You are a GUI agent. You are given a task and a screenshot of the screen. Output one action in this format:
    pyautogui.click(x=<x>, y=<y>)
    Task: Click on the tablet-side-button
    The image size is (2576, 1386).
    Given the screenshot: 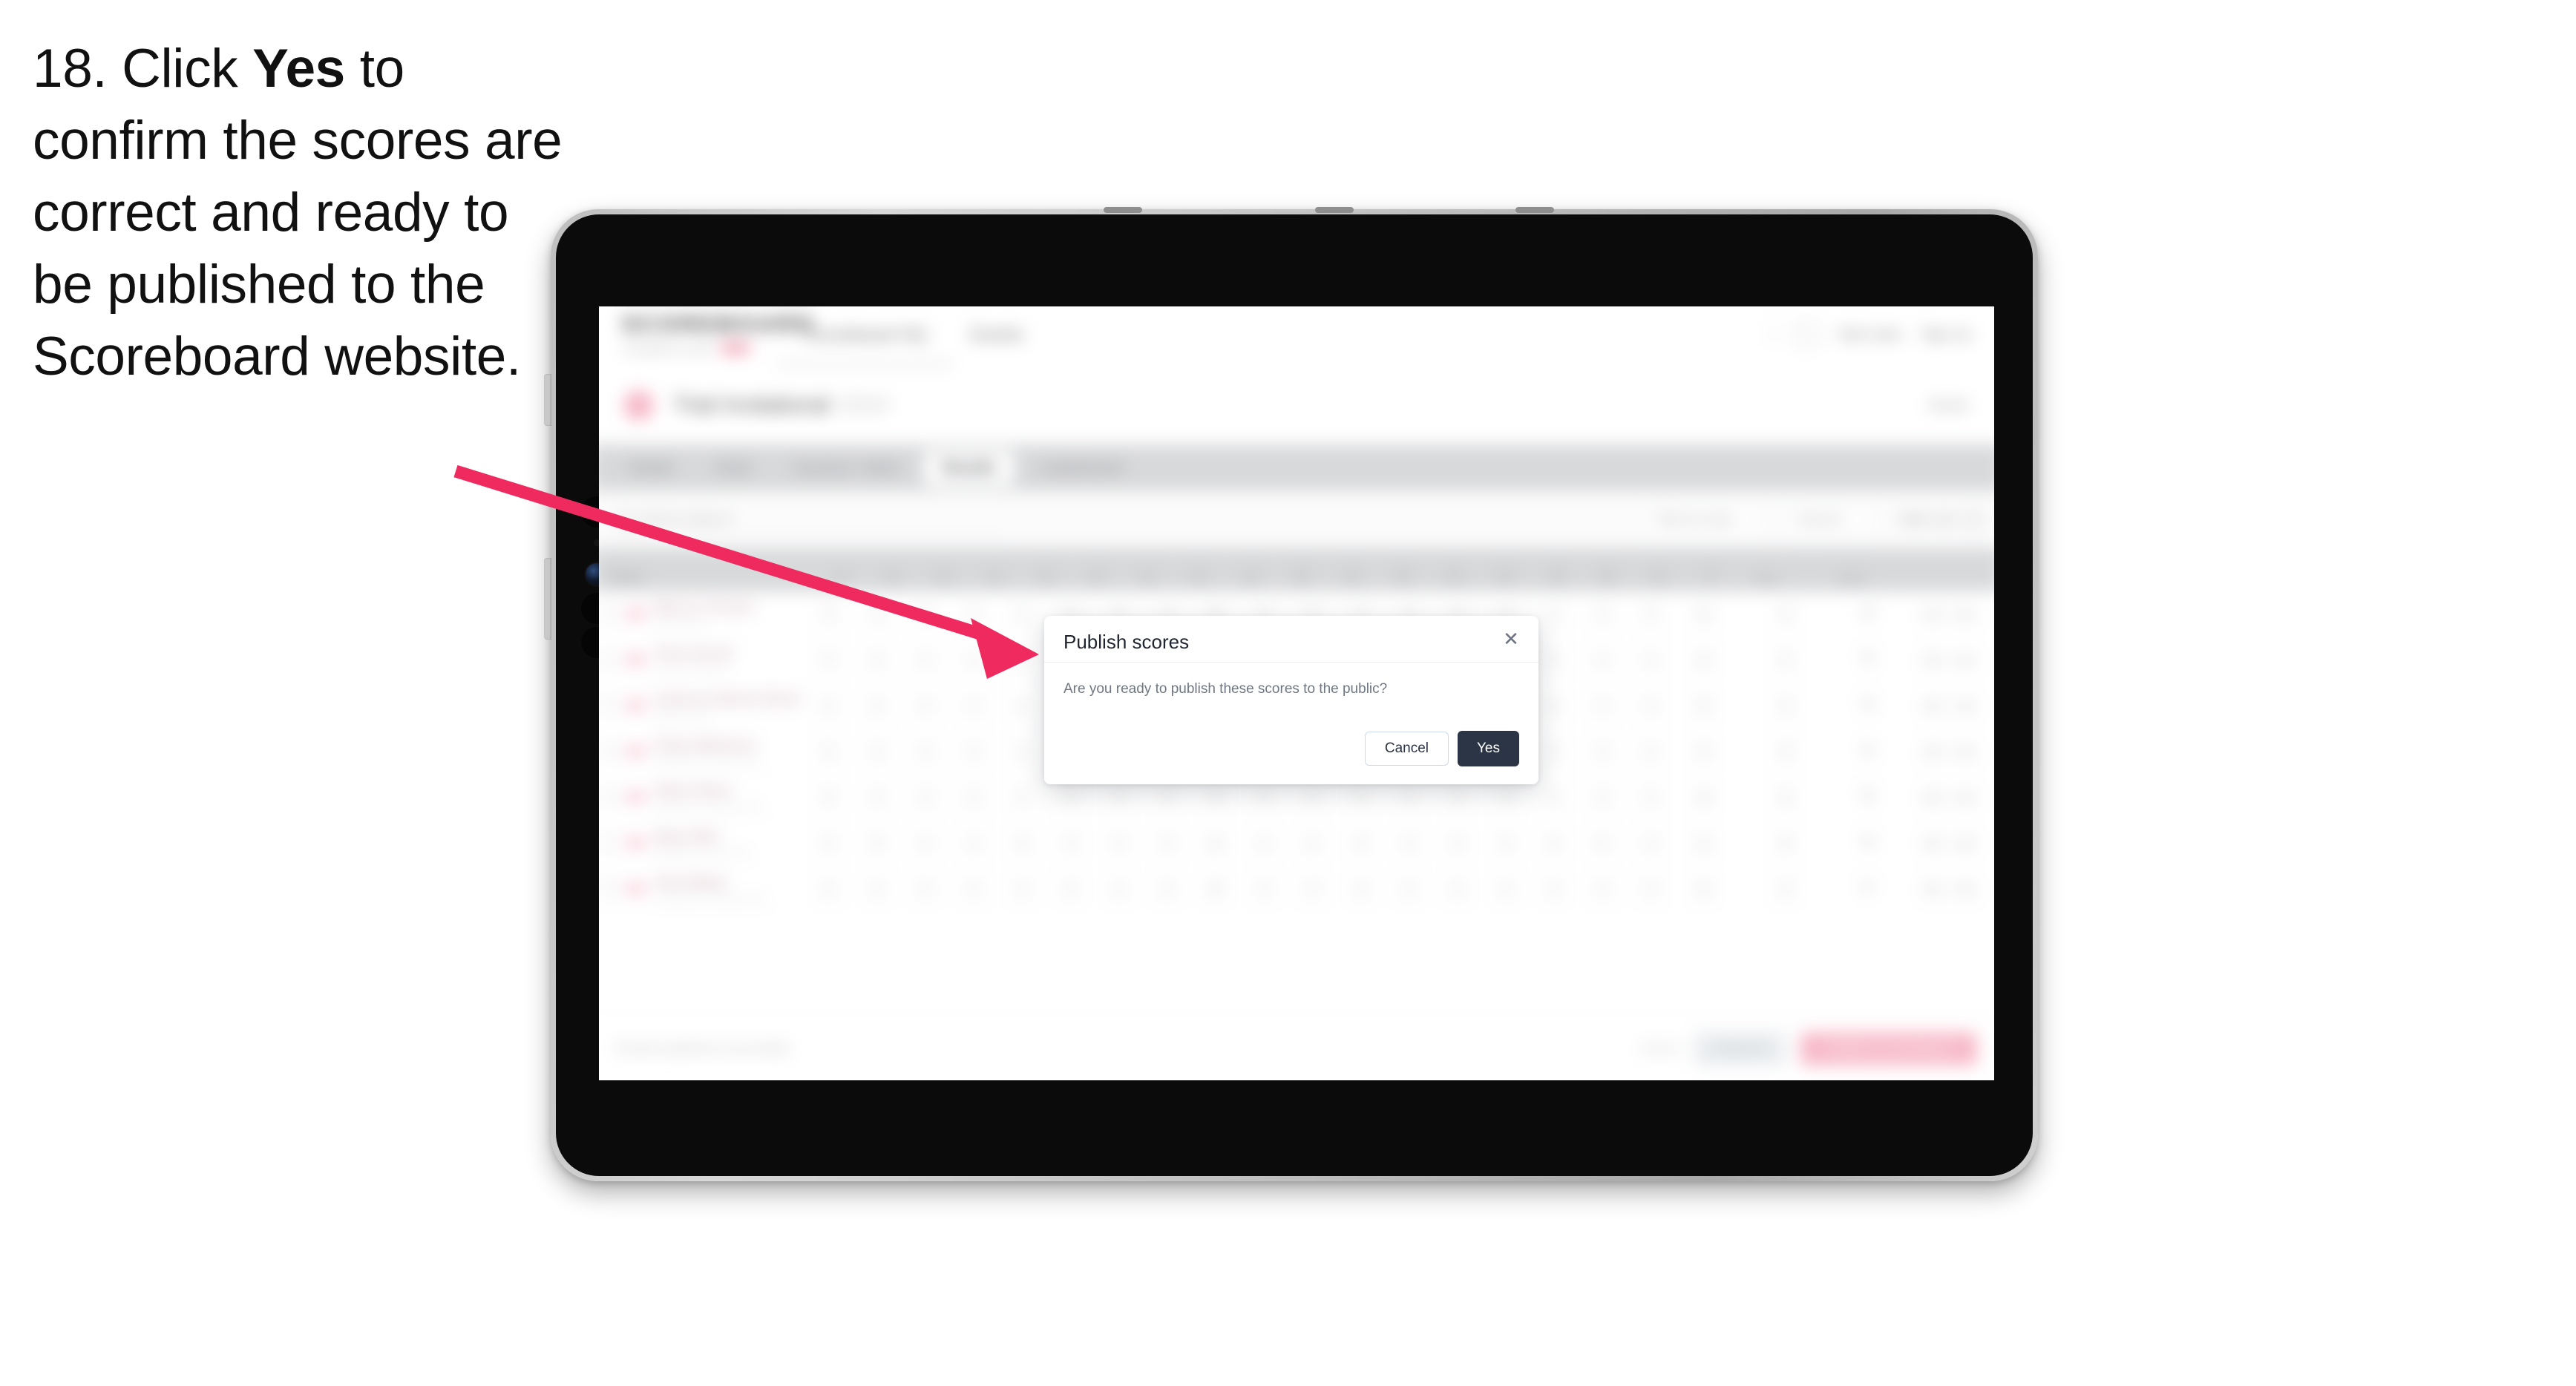 What is the action you would take?
    pyautogui.click(x=547, y=400)
    